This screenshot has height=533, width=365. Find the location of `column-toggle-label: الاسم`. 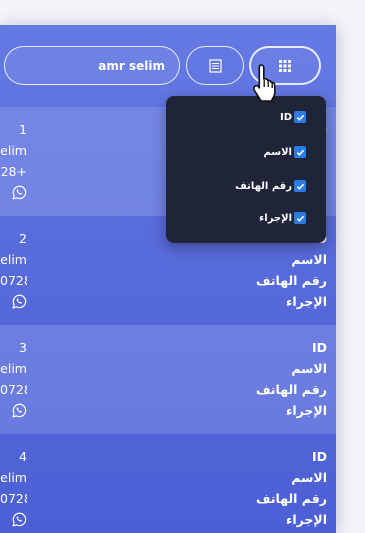

column-toggle-label: الاسم is located at coordinates (277, 152).